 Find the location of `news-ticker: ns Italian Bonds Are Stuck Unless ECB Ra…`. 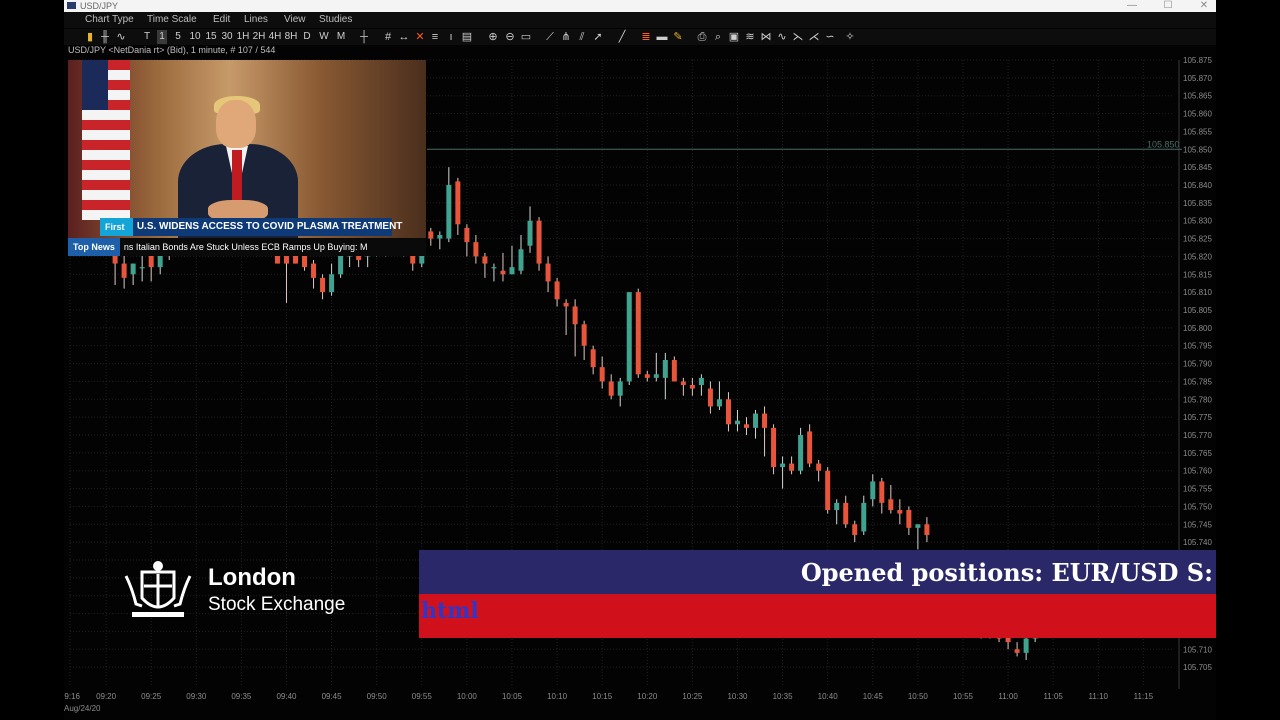

news-ticker: ns Italian Bonds Are Stuck Unless ECB Ra… is located at coordinates (245, 247).